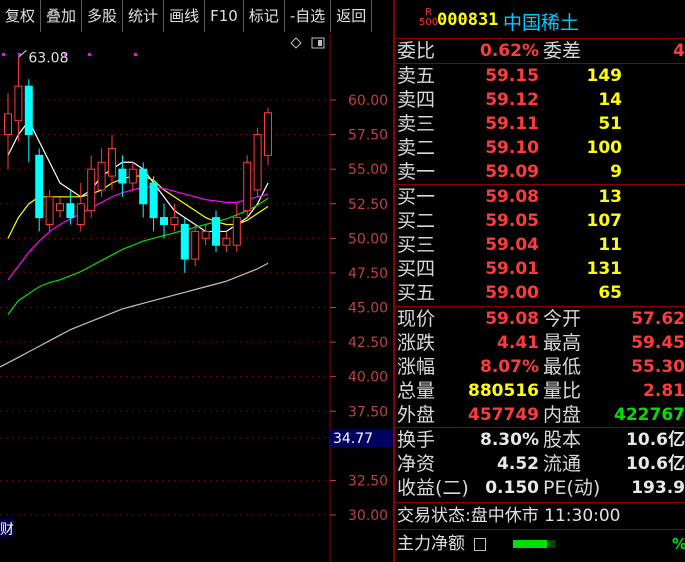 The height and width of the screenshot is (562, 685). What do you see at coordinates (431, 544) in the screenshot?
I see `net-flow-label: 主力净额` at bounding box center [431, 544].